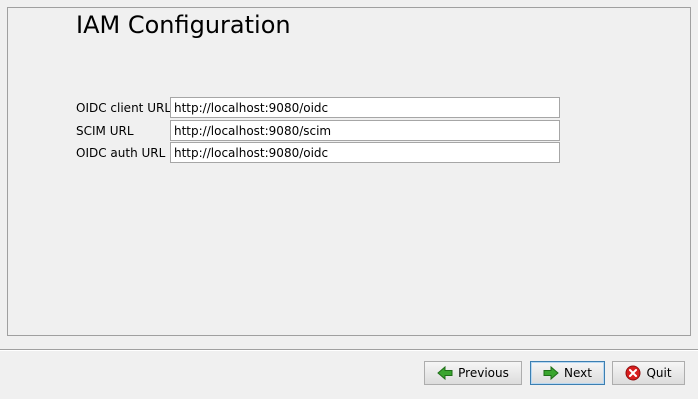 This screenshot has width=698, height=399. I want to click on form-row-oidc-auth-url: OIDC auth URL, so click(326, 152).